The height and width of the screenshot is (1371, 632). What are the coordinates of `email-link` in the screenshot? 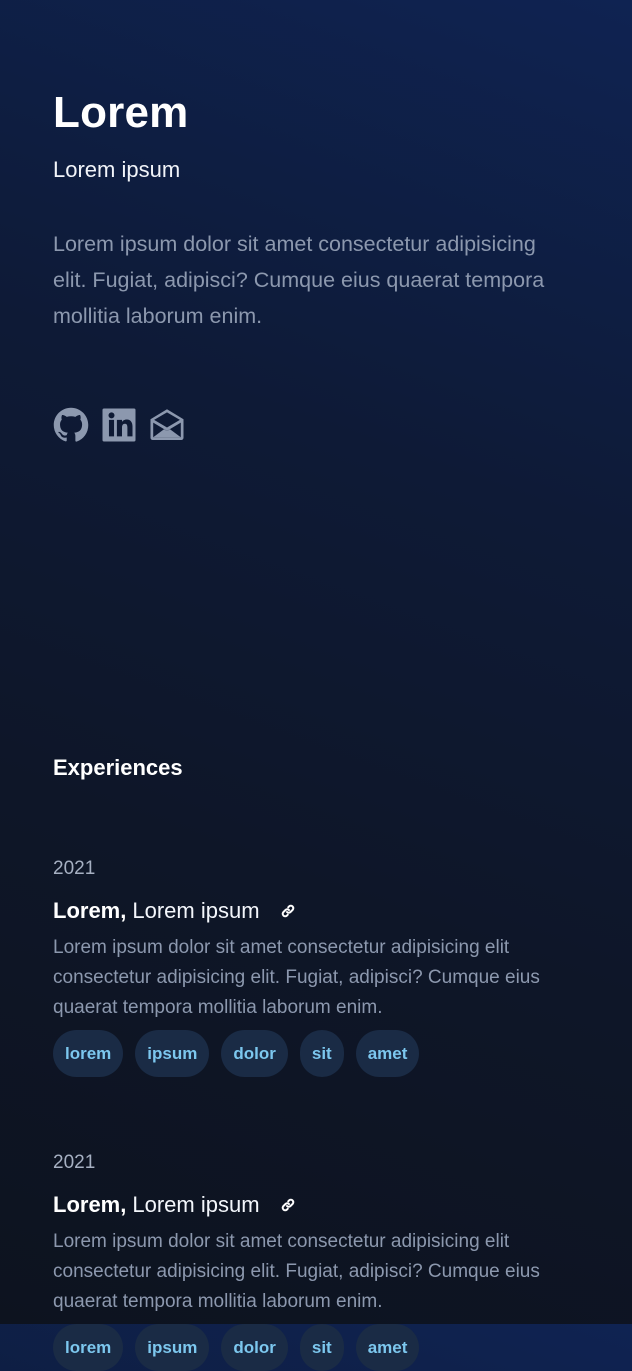 It's located at (167, 425).